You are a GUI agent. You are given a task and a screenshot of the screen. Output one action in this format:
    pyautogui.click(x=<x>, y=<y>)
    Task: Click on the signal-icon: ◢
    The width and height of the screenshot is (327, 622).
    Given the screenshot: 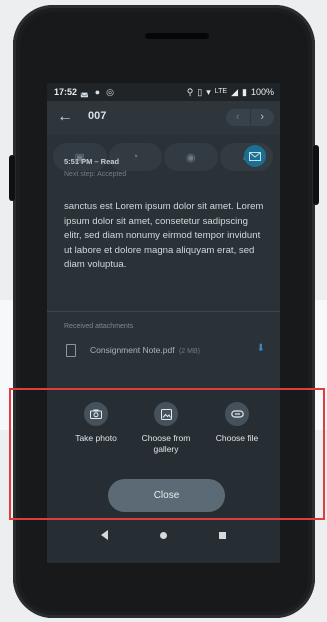 What is the action you would take?
    pyautogui.click(x=235, y=92)
    